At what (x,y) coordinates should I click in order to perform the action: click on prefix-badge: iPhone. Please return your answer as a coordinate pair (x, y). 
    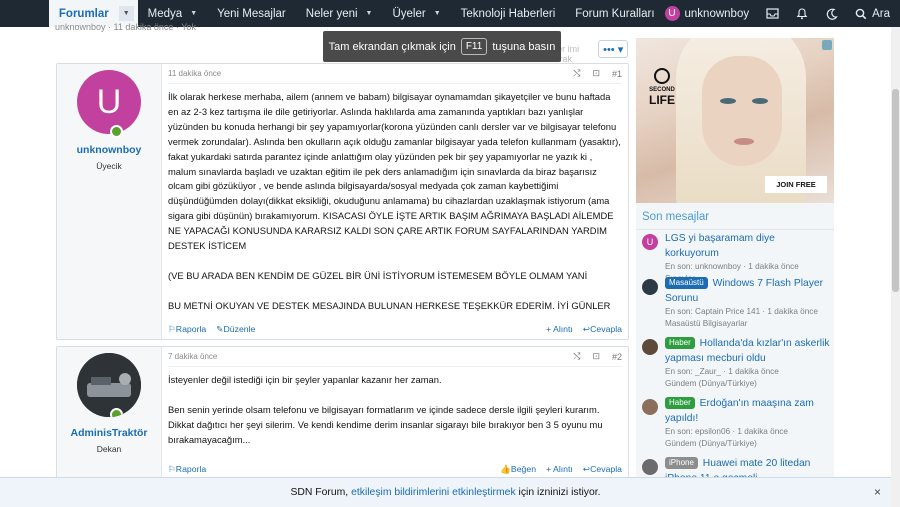
    Looking at the image, I should click on (681, 463).